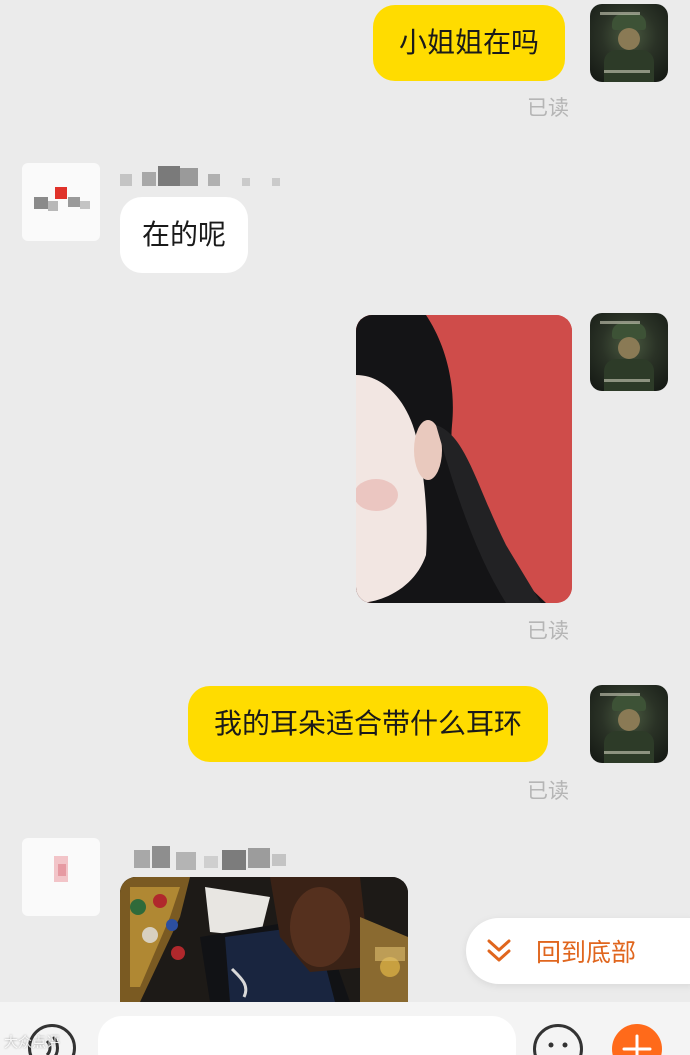 This screenshot has height=1055, width=690. I want to click on message-text: 在的呢, so click(184, 234).